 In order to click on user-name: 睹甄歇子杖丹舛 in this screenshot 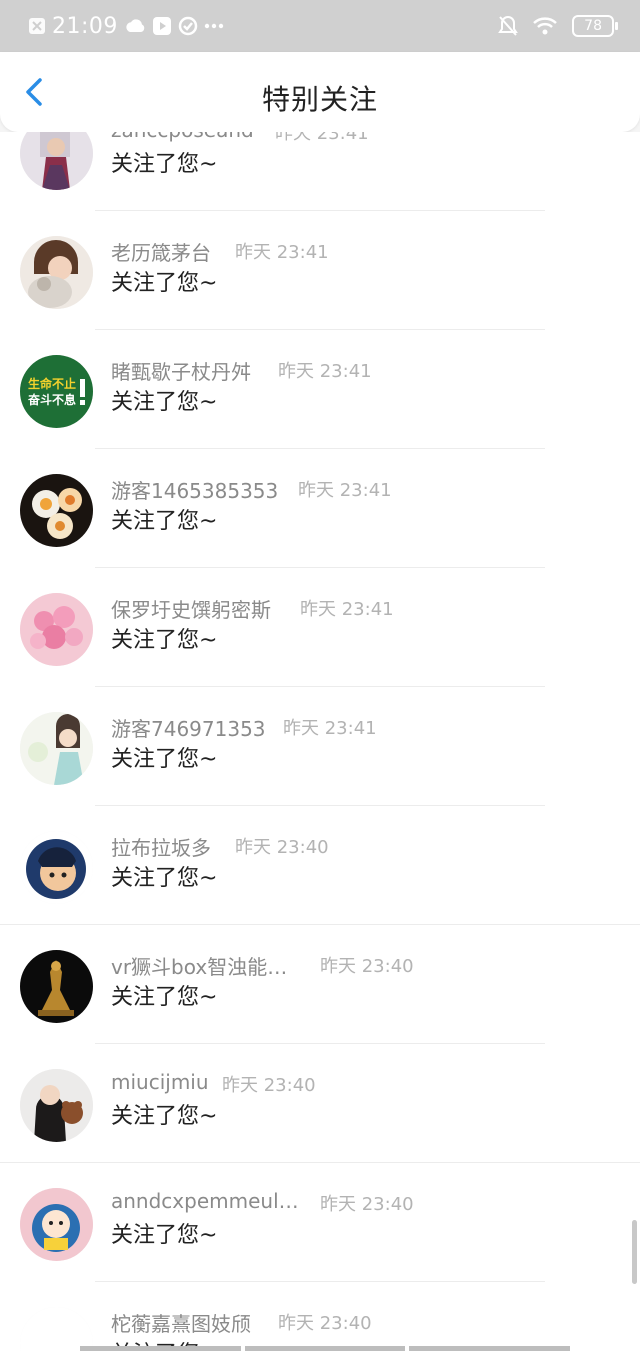, I will do `click(181, 372)`.